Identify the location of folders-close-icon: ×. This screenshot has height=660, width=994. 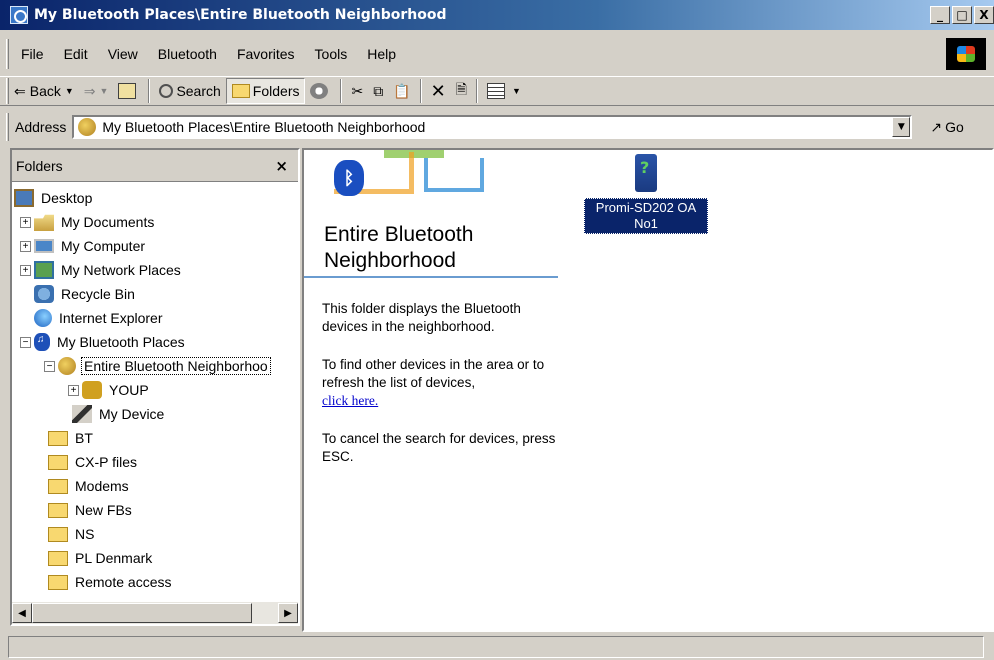
(281, 166).